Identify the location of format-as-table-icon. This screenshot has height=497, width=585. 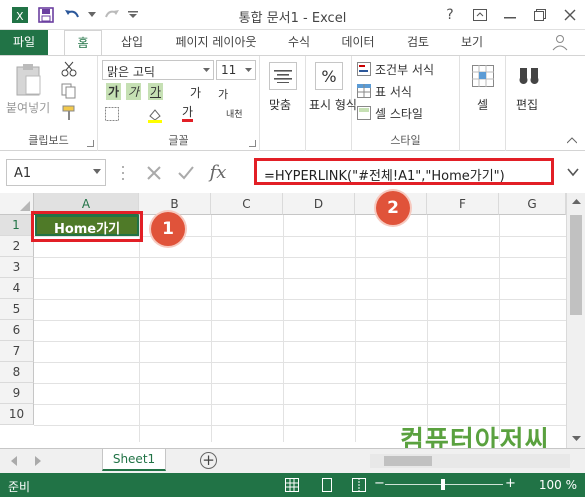
(364, 91).